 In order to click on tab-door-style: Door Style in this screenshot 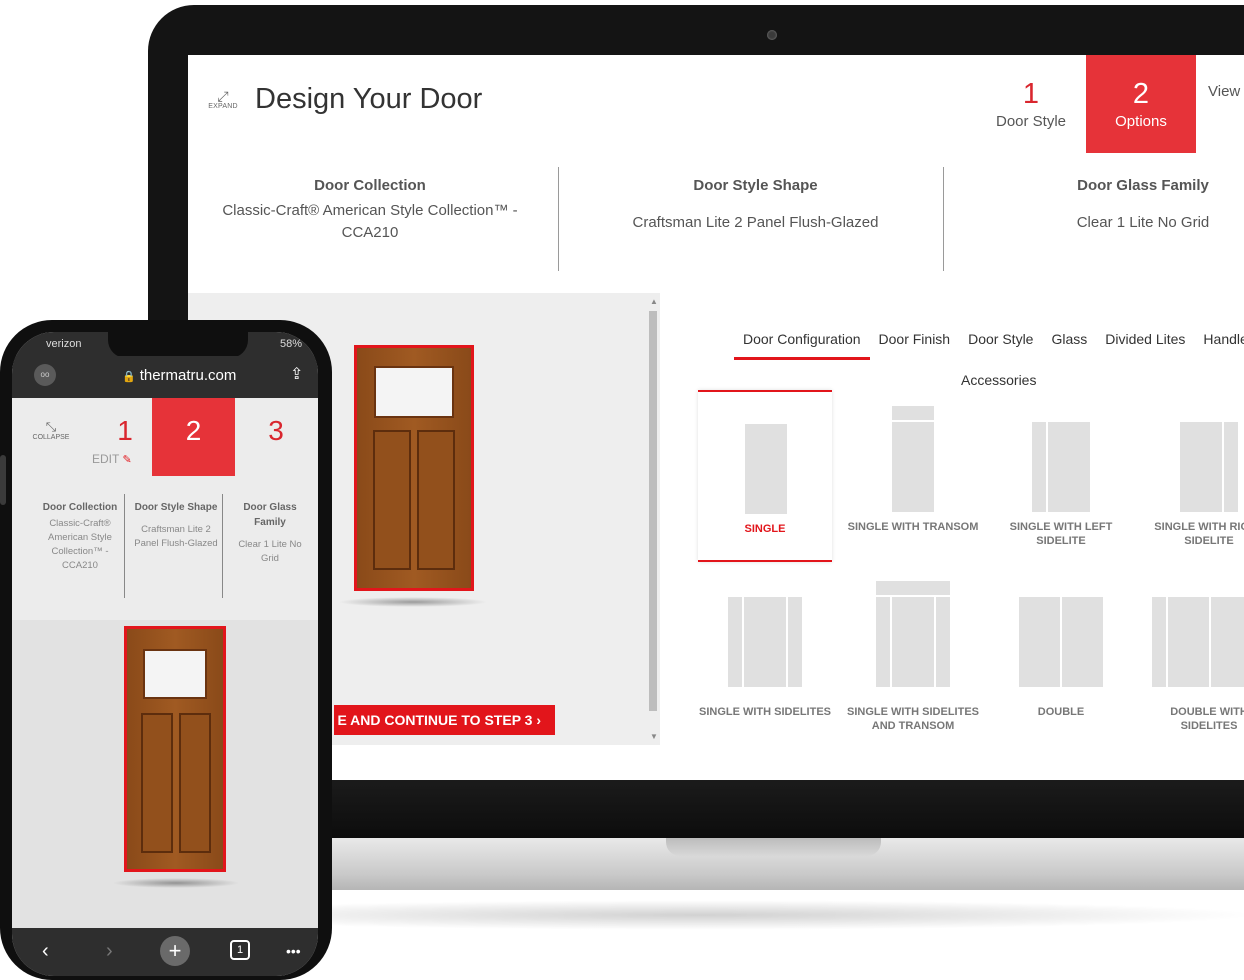, I will do `click(1000, 345)`.